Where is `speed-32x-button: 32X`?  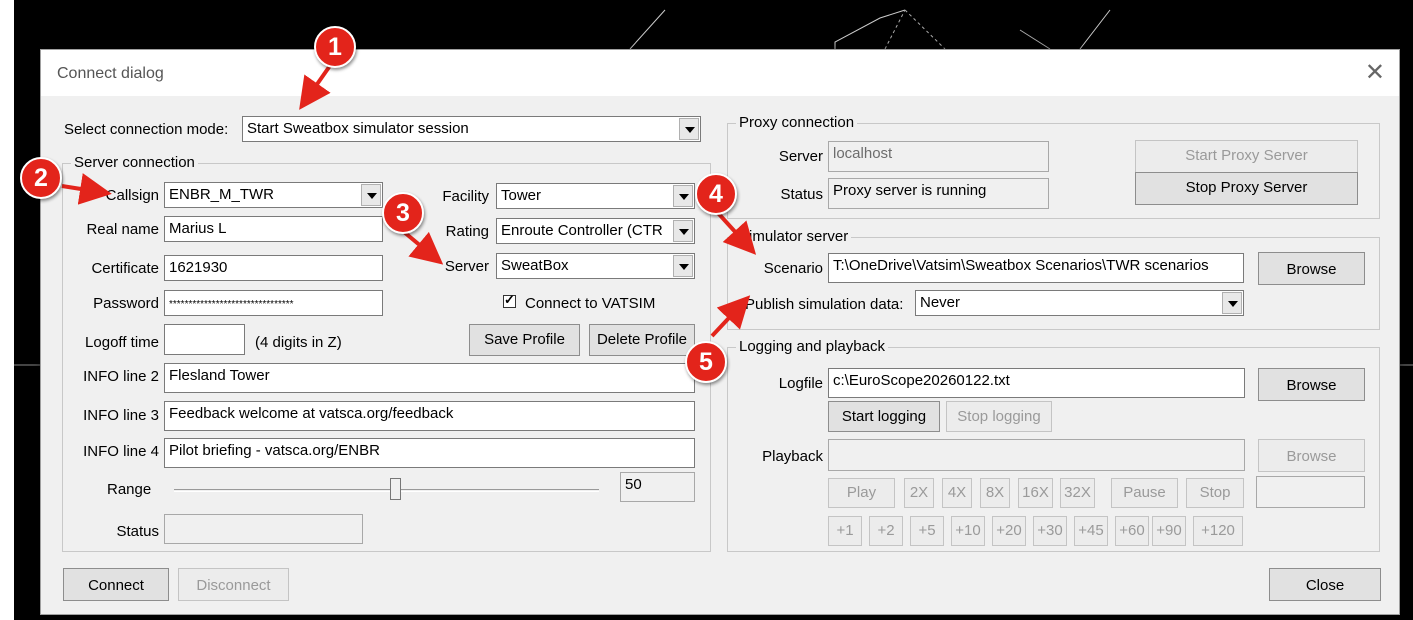 speed-32x-button: 32X is located at coordinates (1077, 493).